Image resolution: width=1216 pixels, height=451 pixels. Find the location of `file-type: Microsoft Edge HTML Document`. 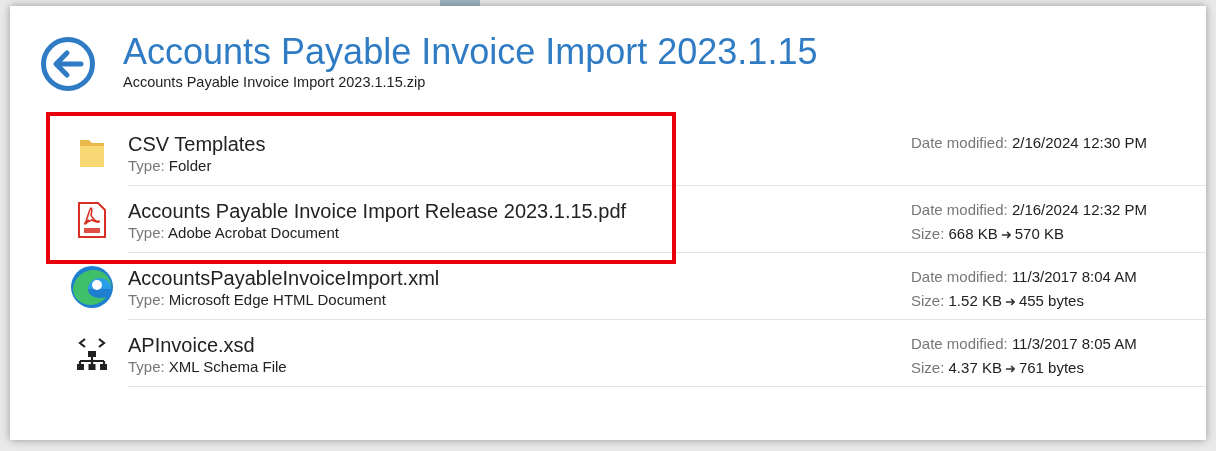

file-type: Microsoft Edge HTML Document is located at coordinates (277, 299).